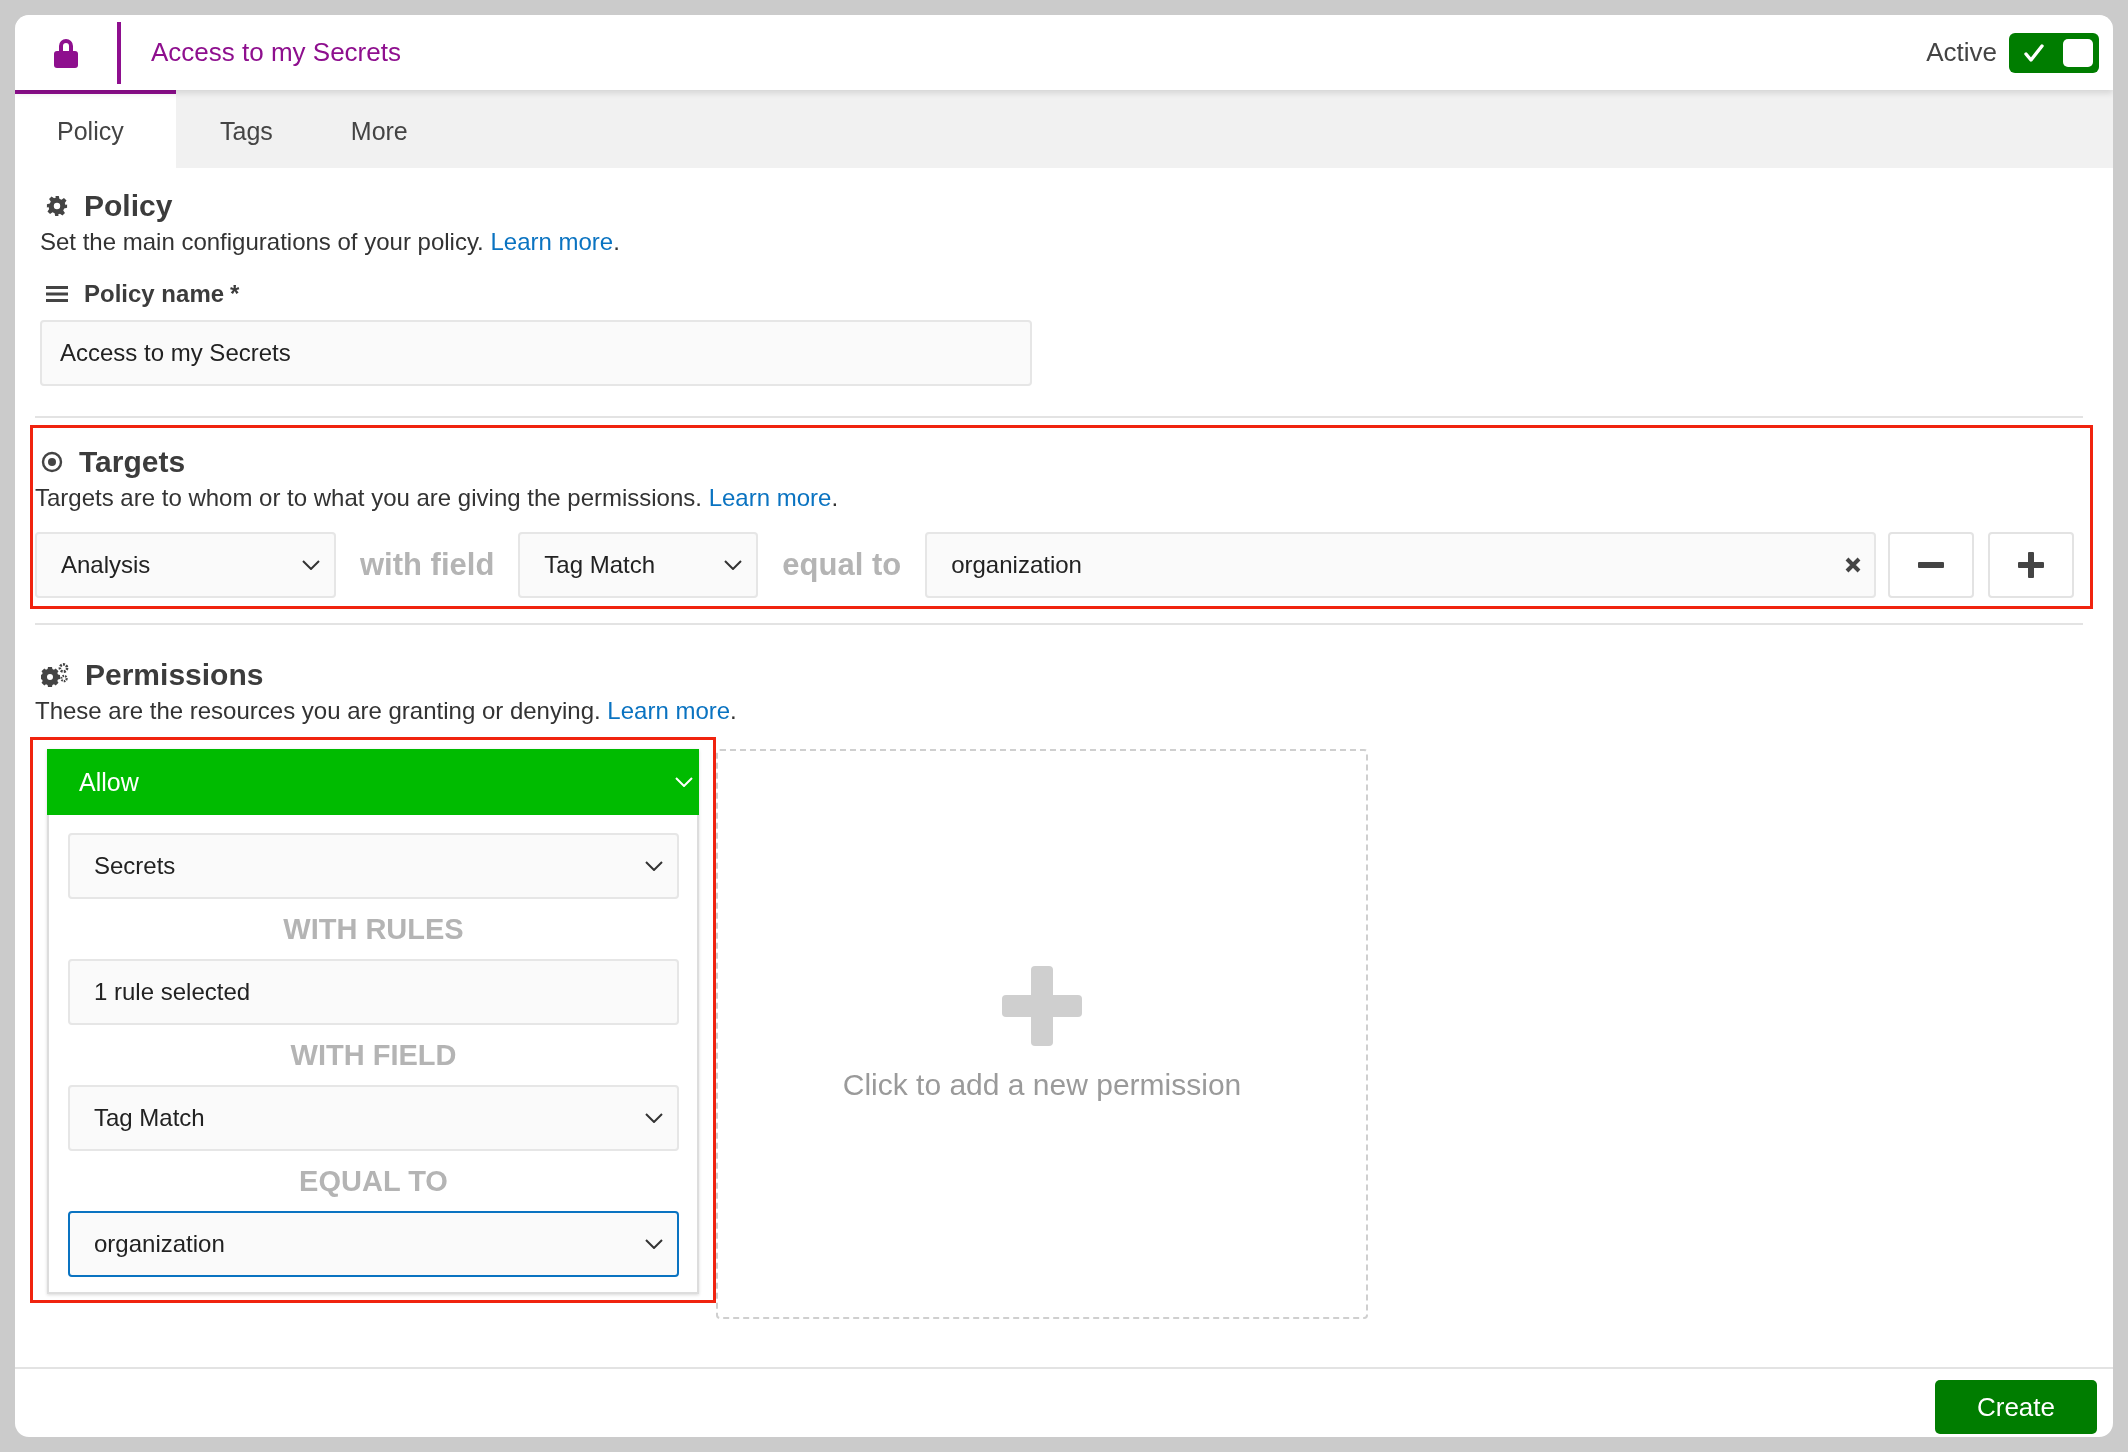  Describe the element at coordinates (330, 242) in the screenshot. I see `section-description: Set the main configurations of your policy. Learn more.` at that location.